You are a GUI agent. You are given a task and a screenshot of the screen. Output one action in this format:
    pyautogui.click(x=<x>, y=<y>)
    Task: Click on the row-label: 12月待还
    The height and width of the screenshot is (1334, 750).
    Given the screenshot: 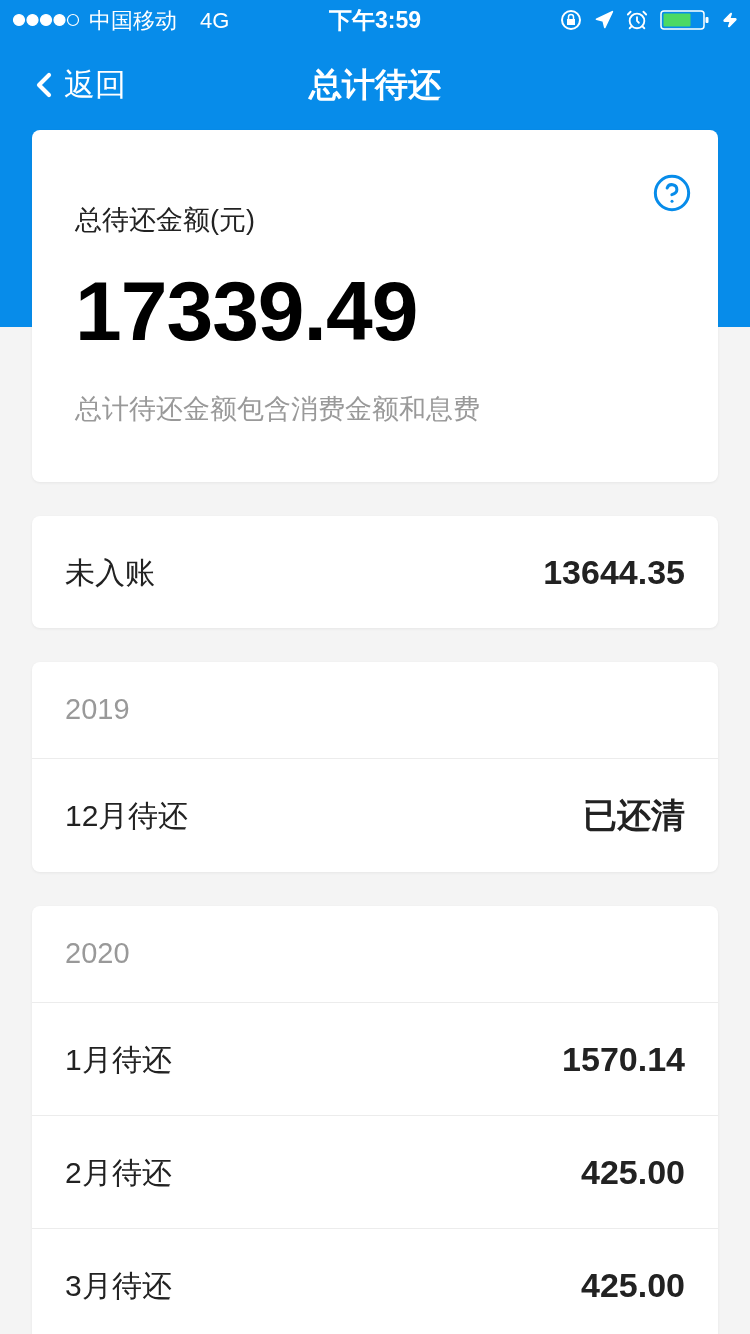 What is the action you would take?
    pyautogui.click(x=127, y=816)
    